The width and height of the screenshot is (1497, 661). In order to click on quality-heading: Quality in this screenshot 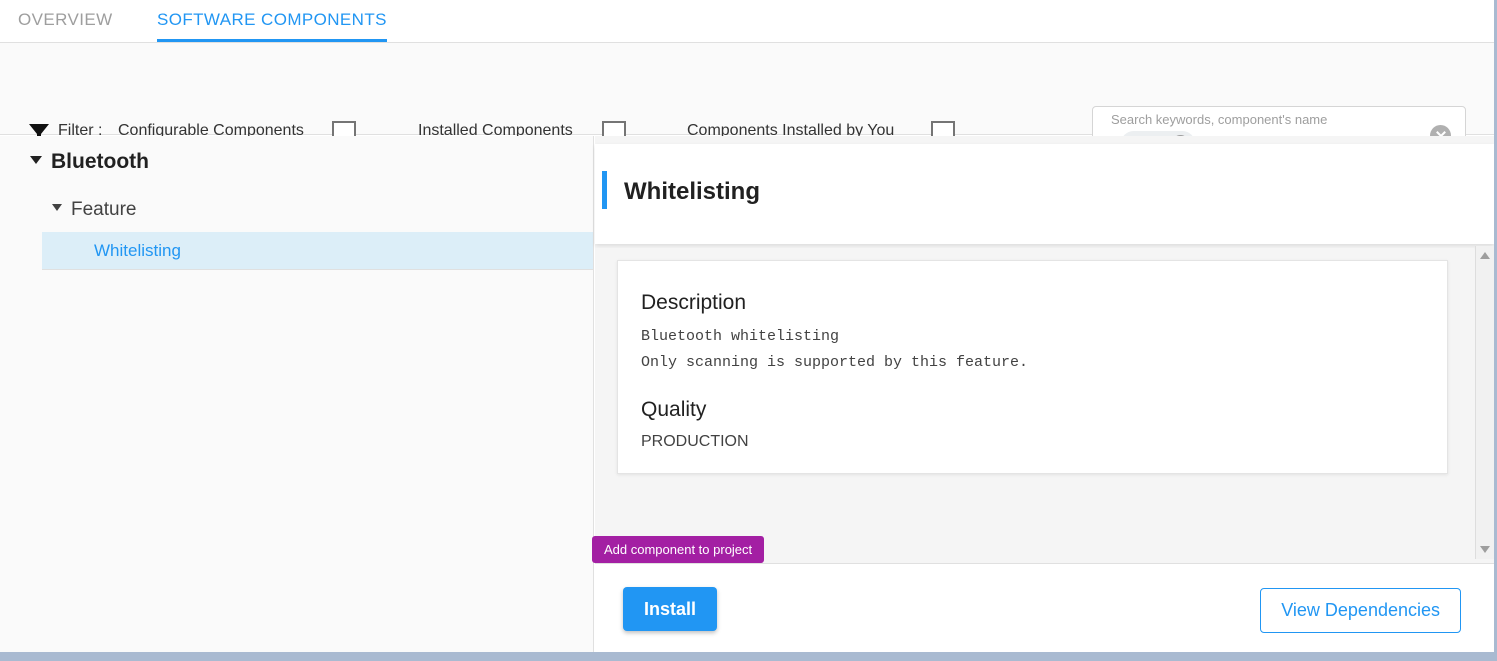, I will do `click(674, 409)`.